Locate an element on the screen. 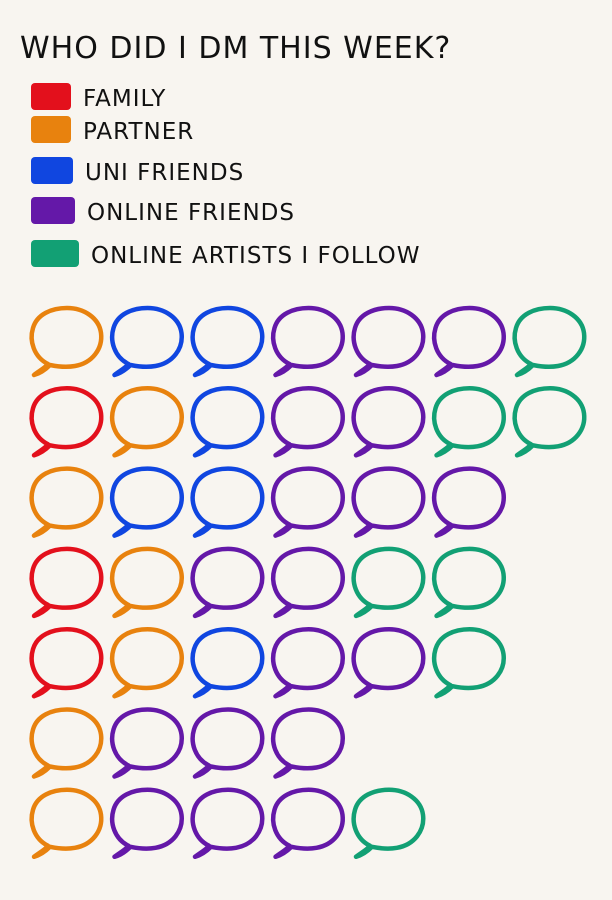 This screenshot has height=900, width=612. legend-label-online: ONLINE FRIENDS is located at coordinates (191, 213).